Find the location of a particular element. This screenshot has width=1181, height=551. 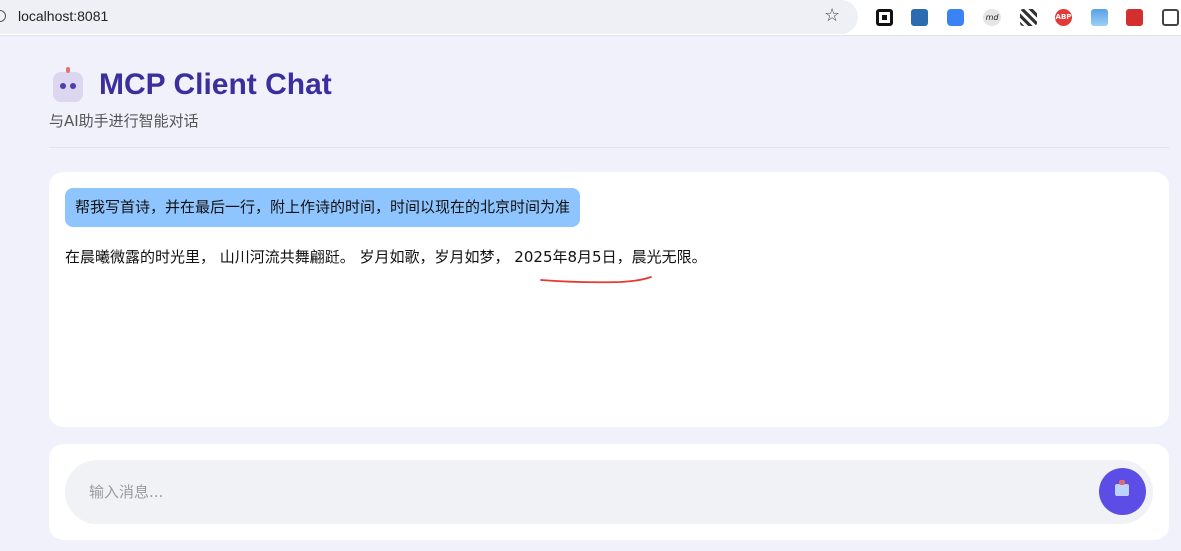

extension-markdown-icon: md is located at coordinates (992, 17).